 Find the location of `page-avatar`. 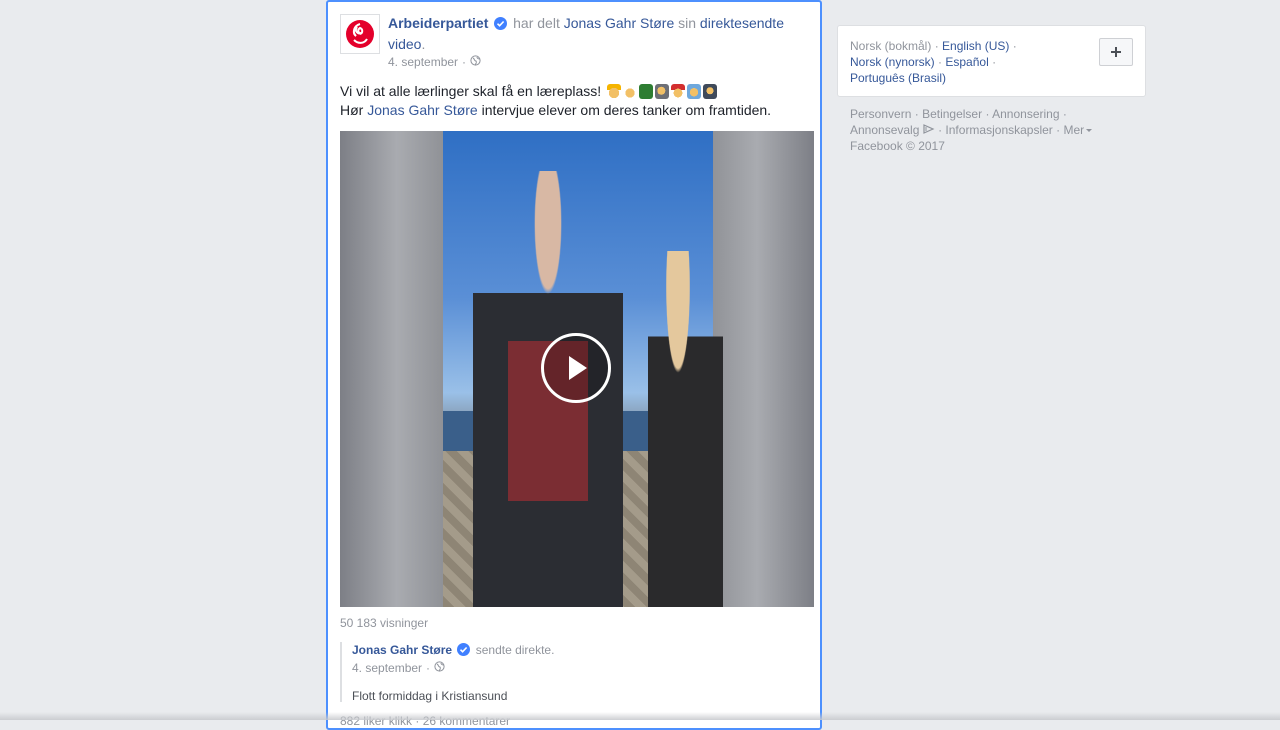

page-avatar is located at coordinates (360, 34).